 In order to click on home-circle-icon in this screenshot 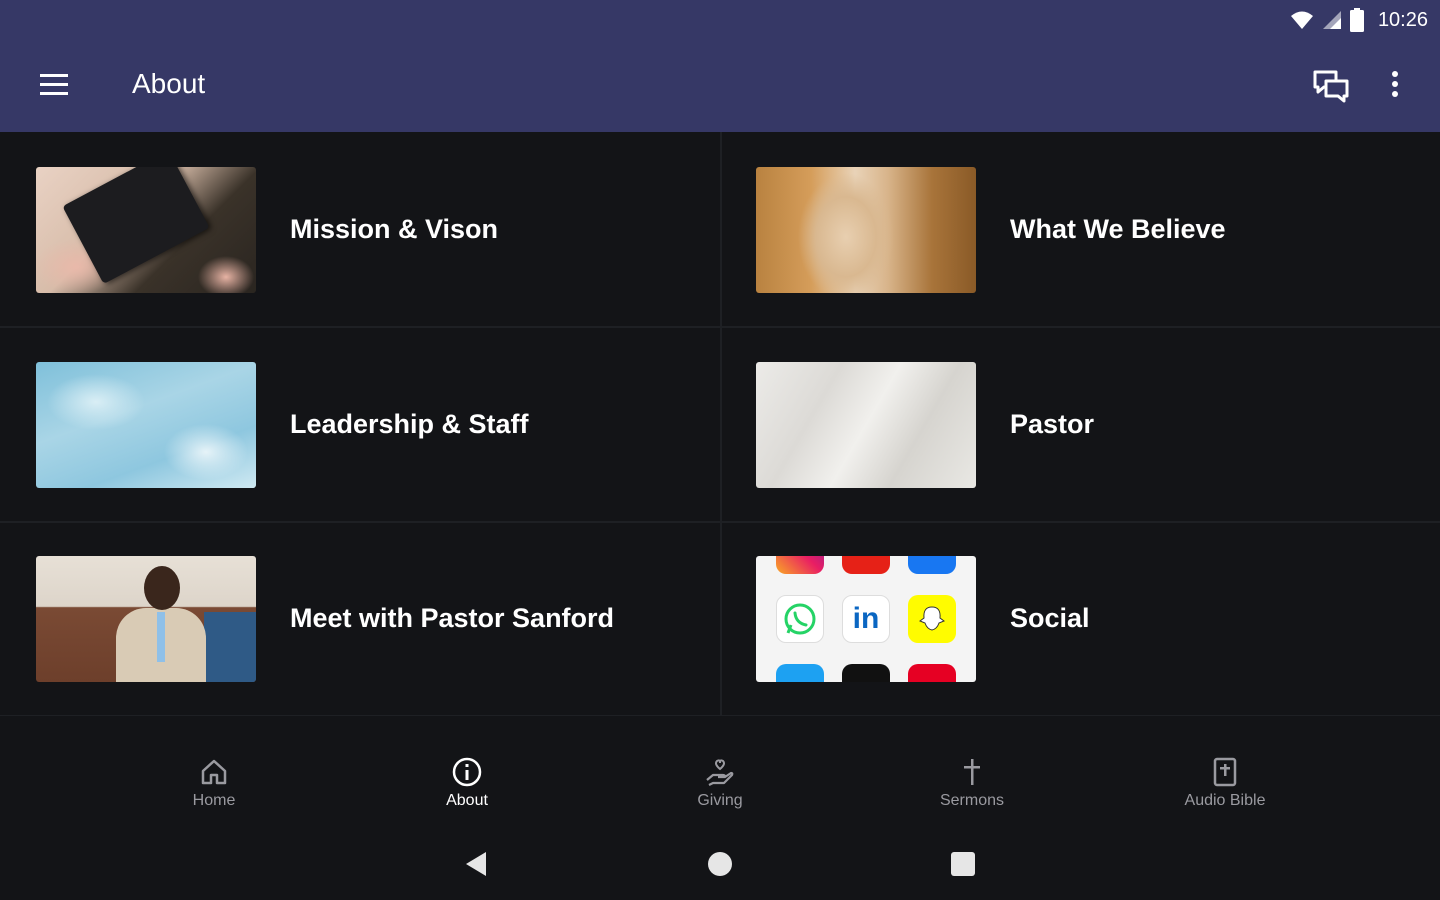, I will do `click(720, 864)`.